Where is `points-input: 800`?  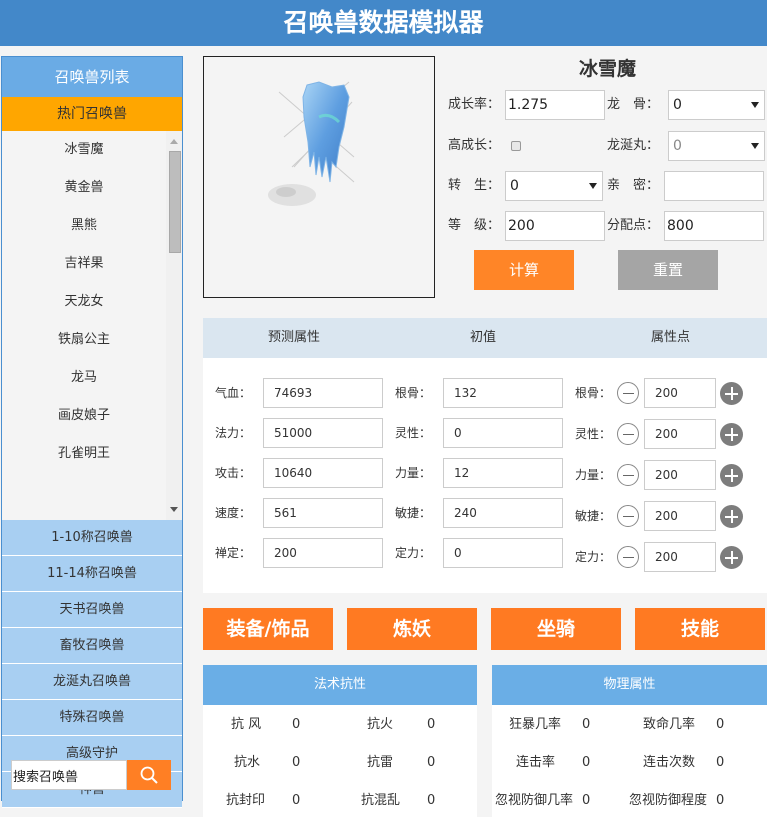 points-input: 800 is located at coordinates (714, 226).